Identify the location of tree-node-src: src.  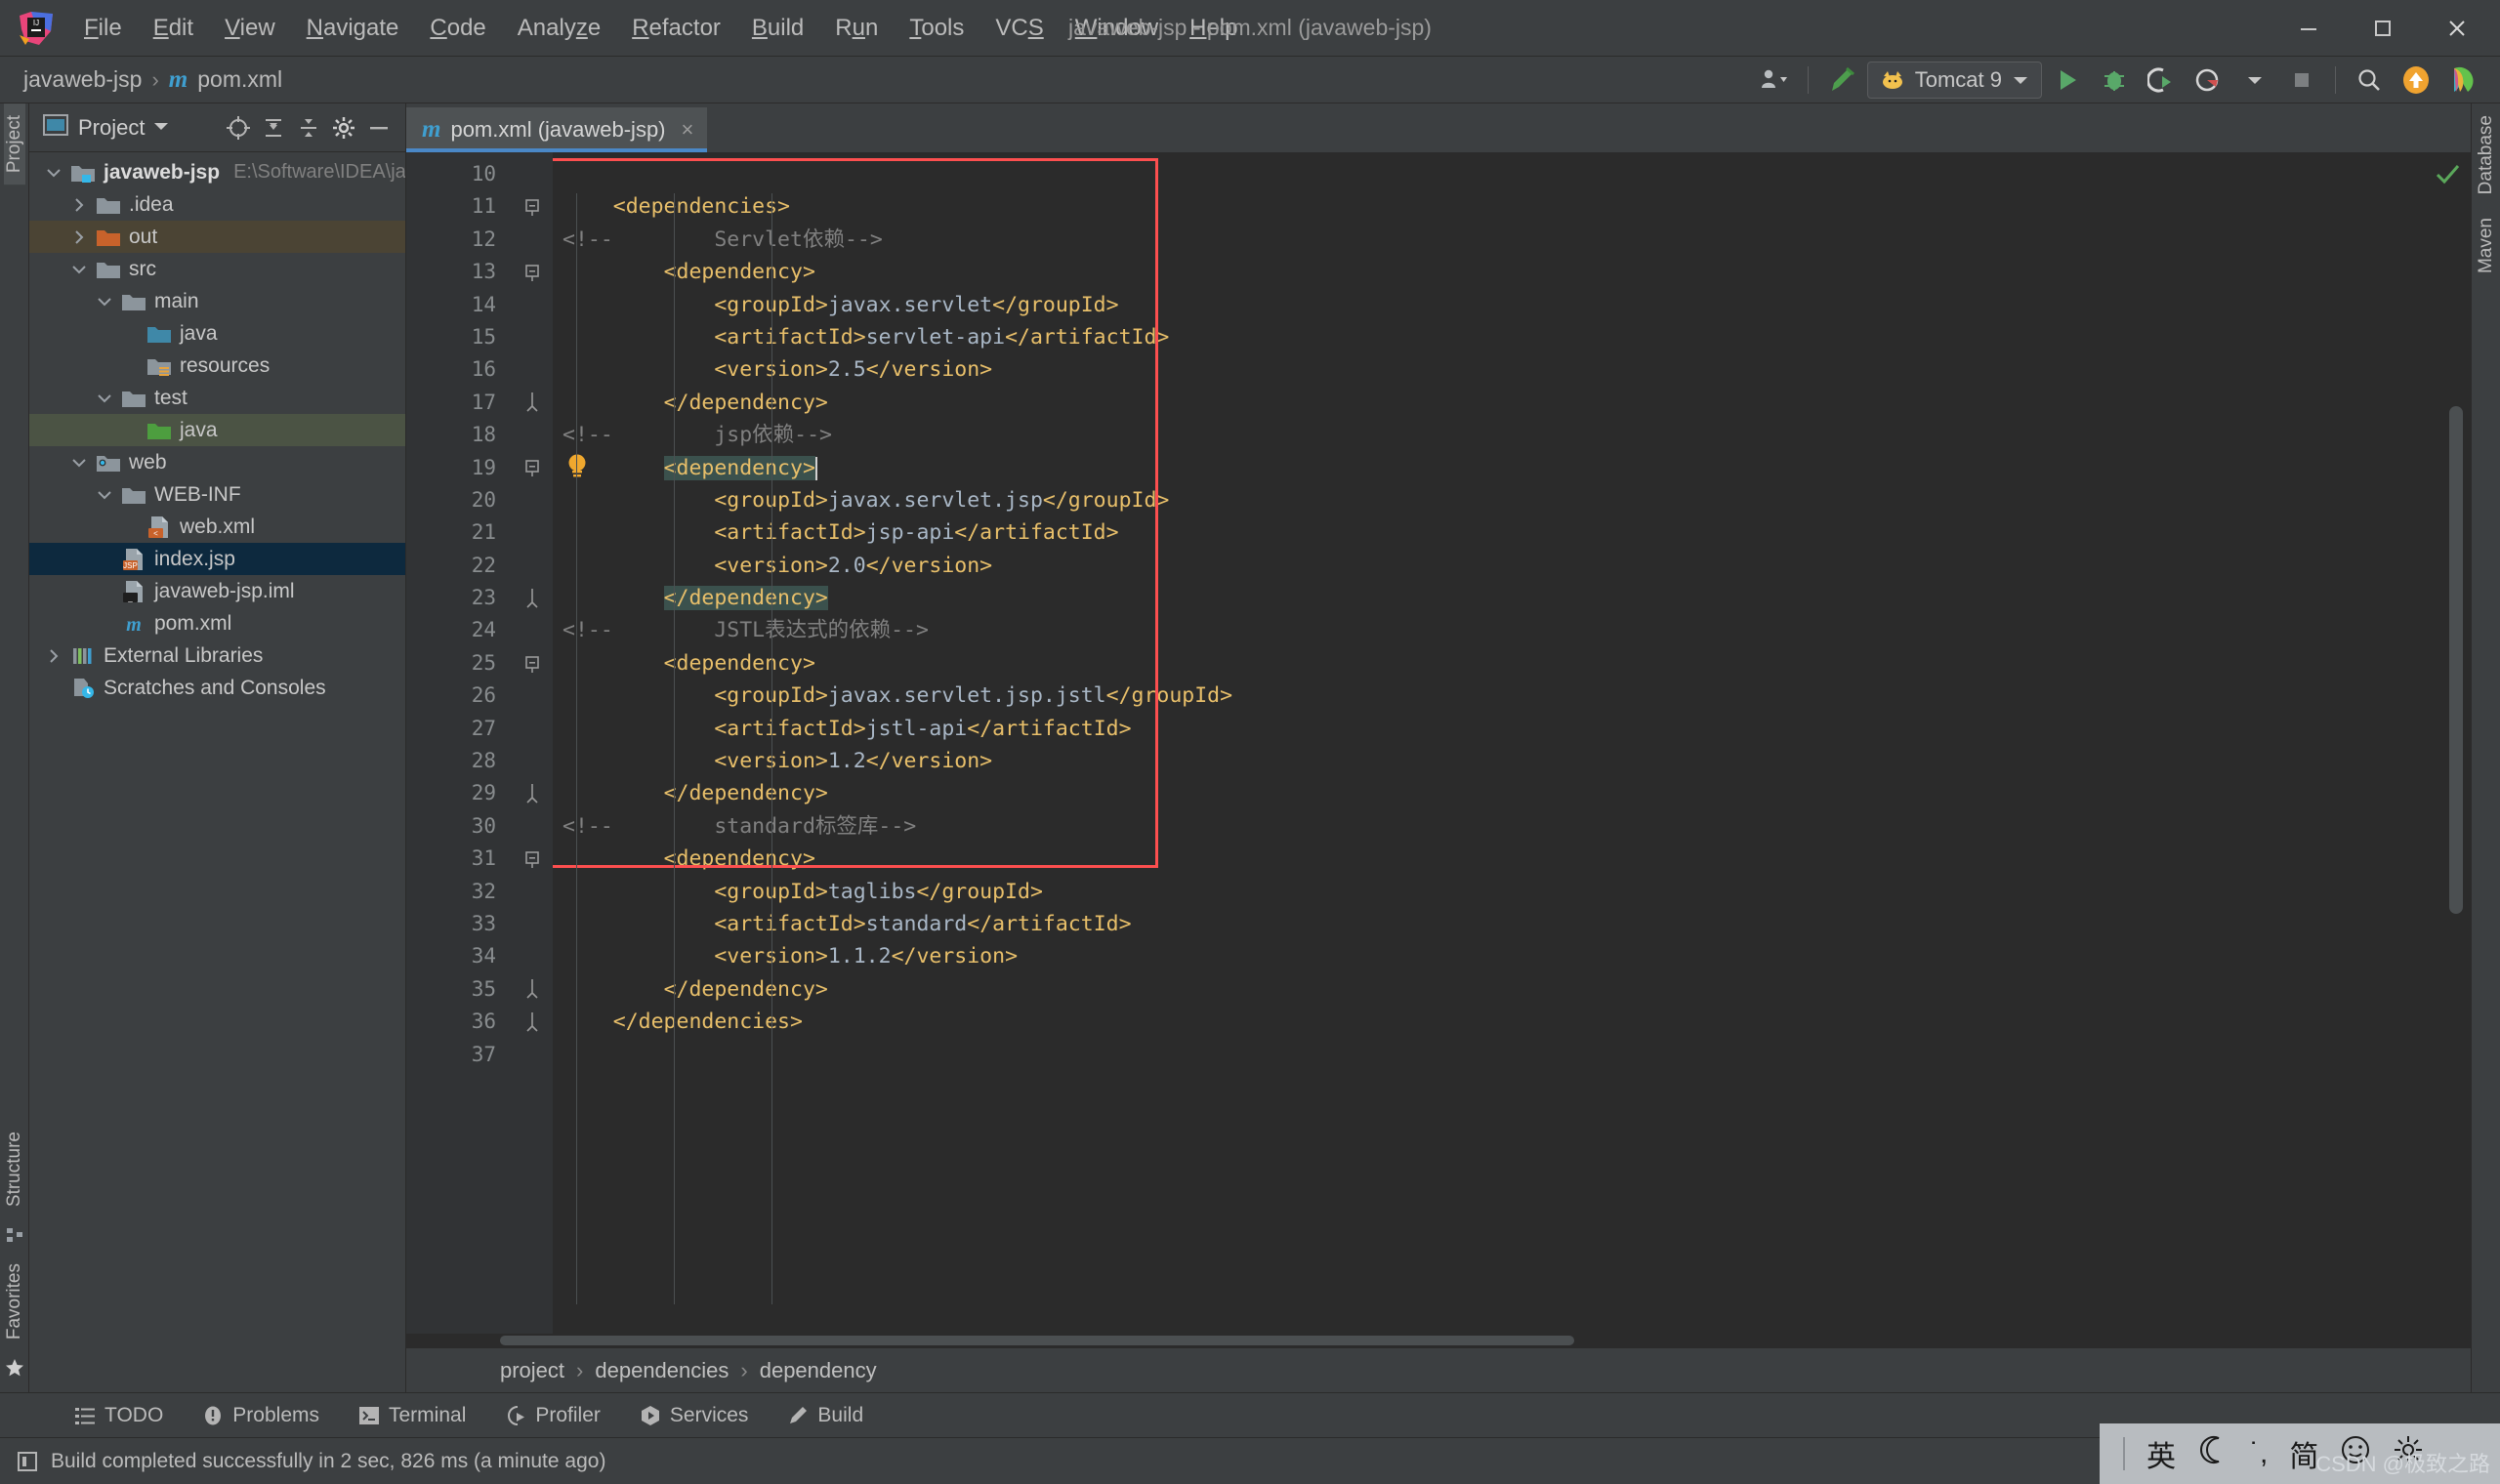
(217, 269).